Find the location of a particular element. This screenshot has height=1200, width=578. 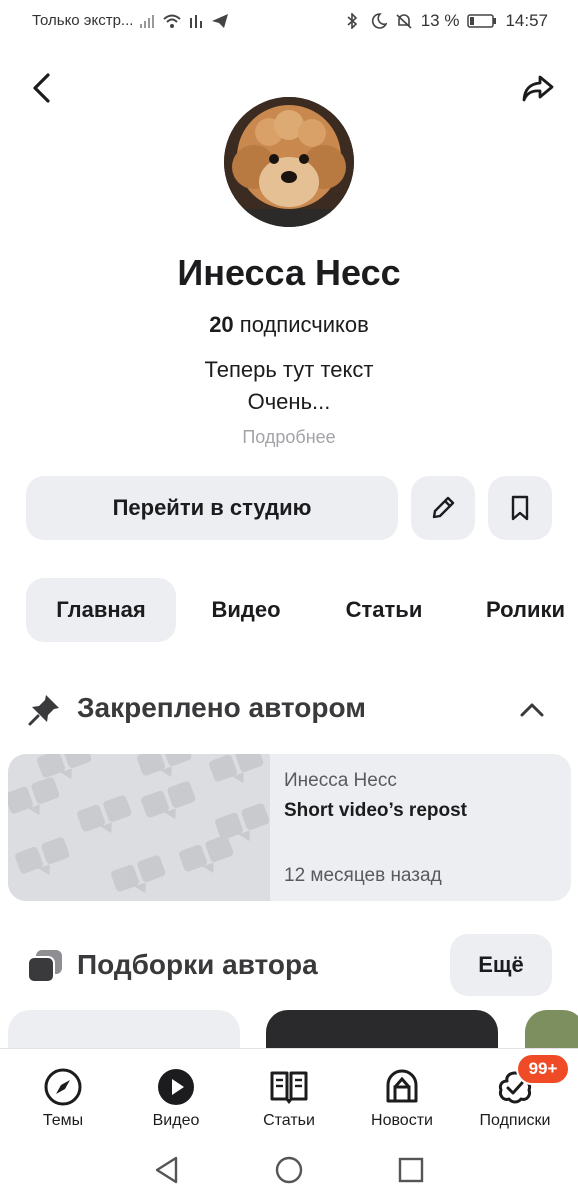

edit-button is located at coordinates (443, 508).